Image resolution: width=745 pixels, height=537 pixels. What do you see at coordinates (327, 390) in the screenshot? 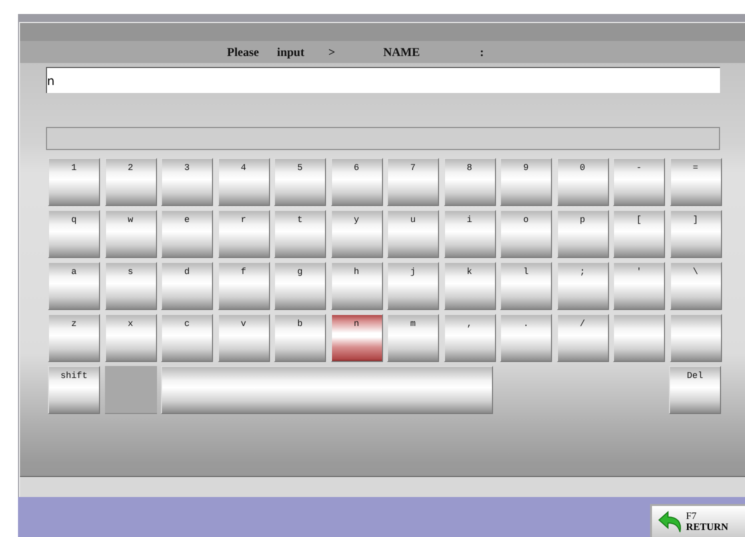
I see `space-bar` at bounding box center [327, 390].